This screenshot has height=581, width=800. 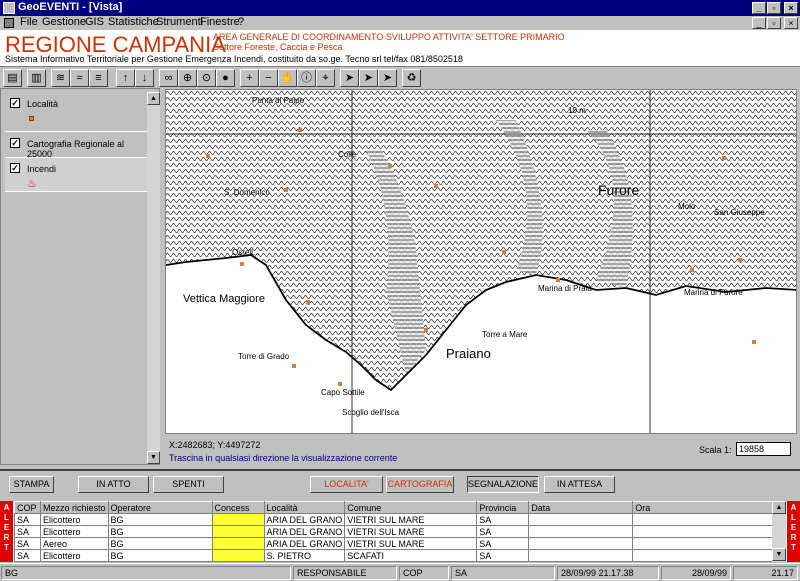 I want to click on layer-remove-icon: ≈, so click(x=79, y=78).